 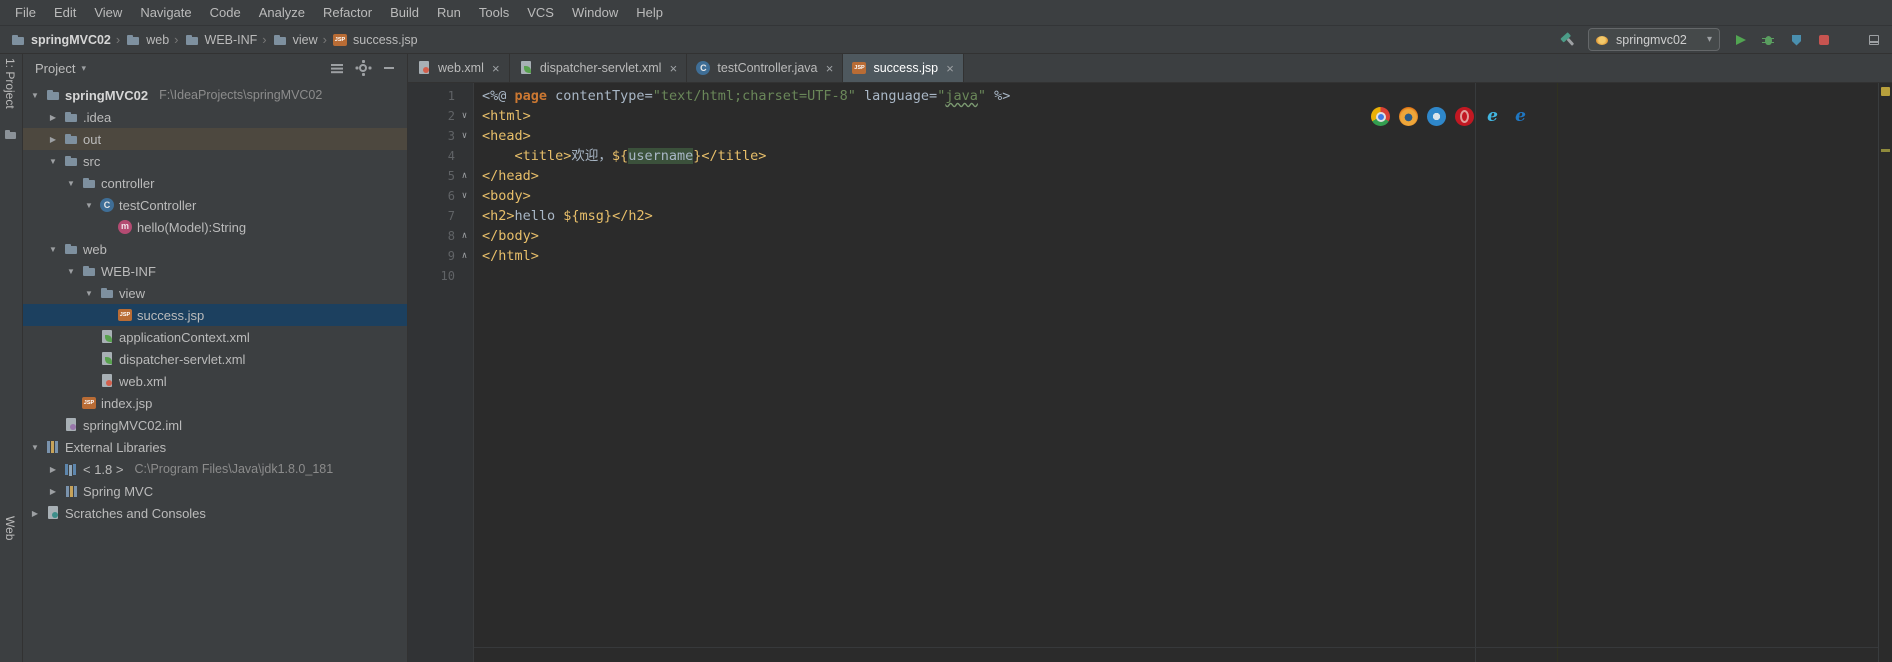 I want to click on warning-mark, so click(x=1885, y=150).